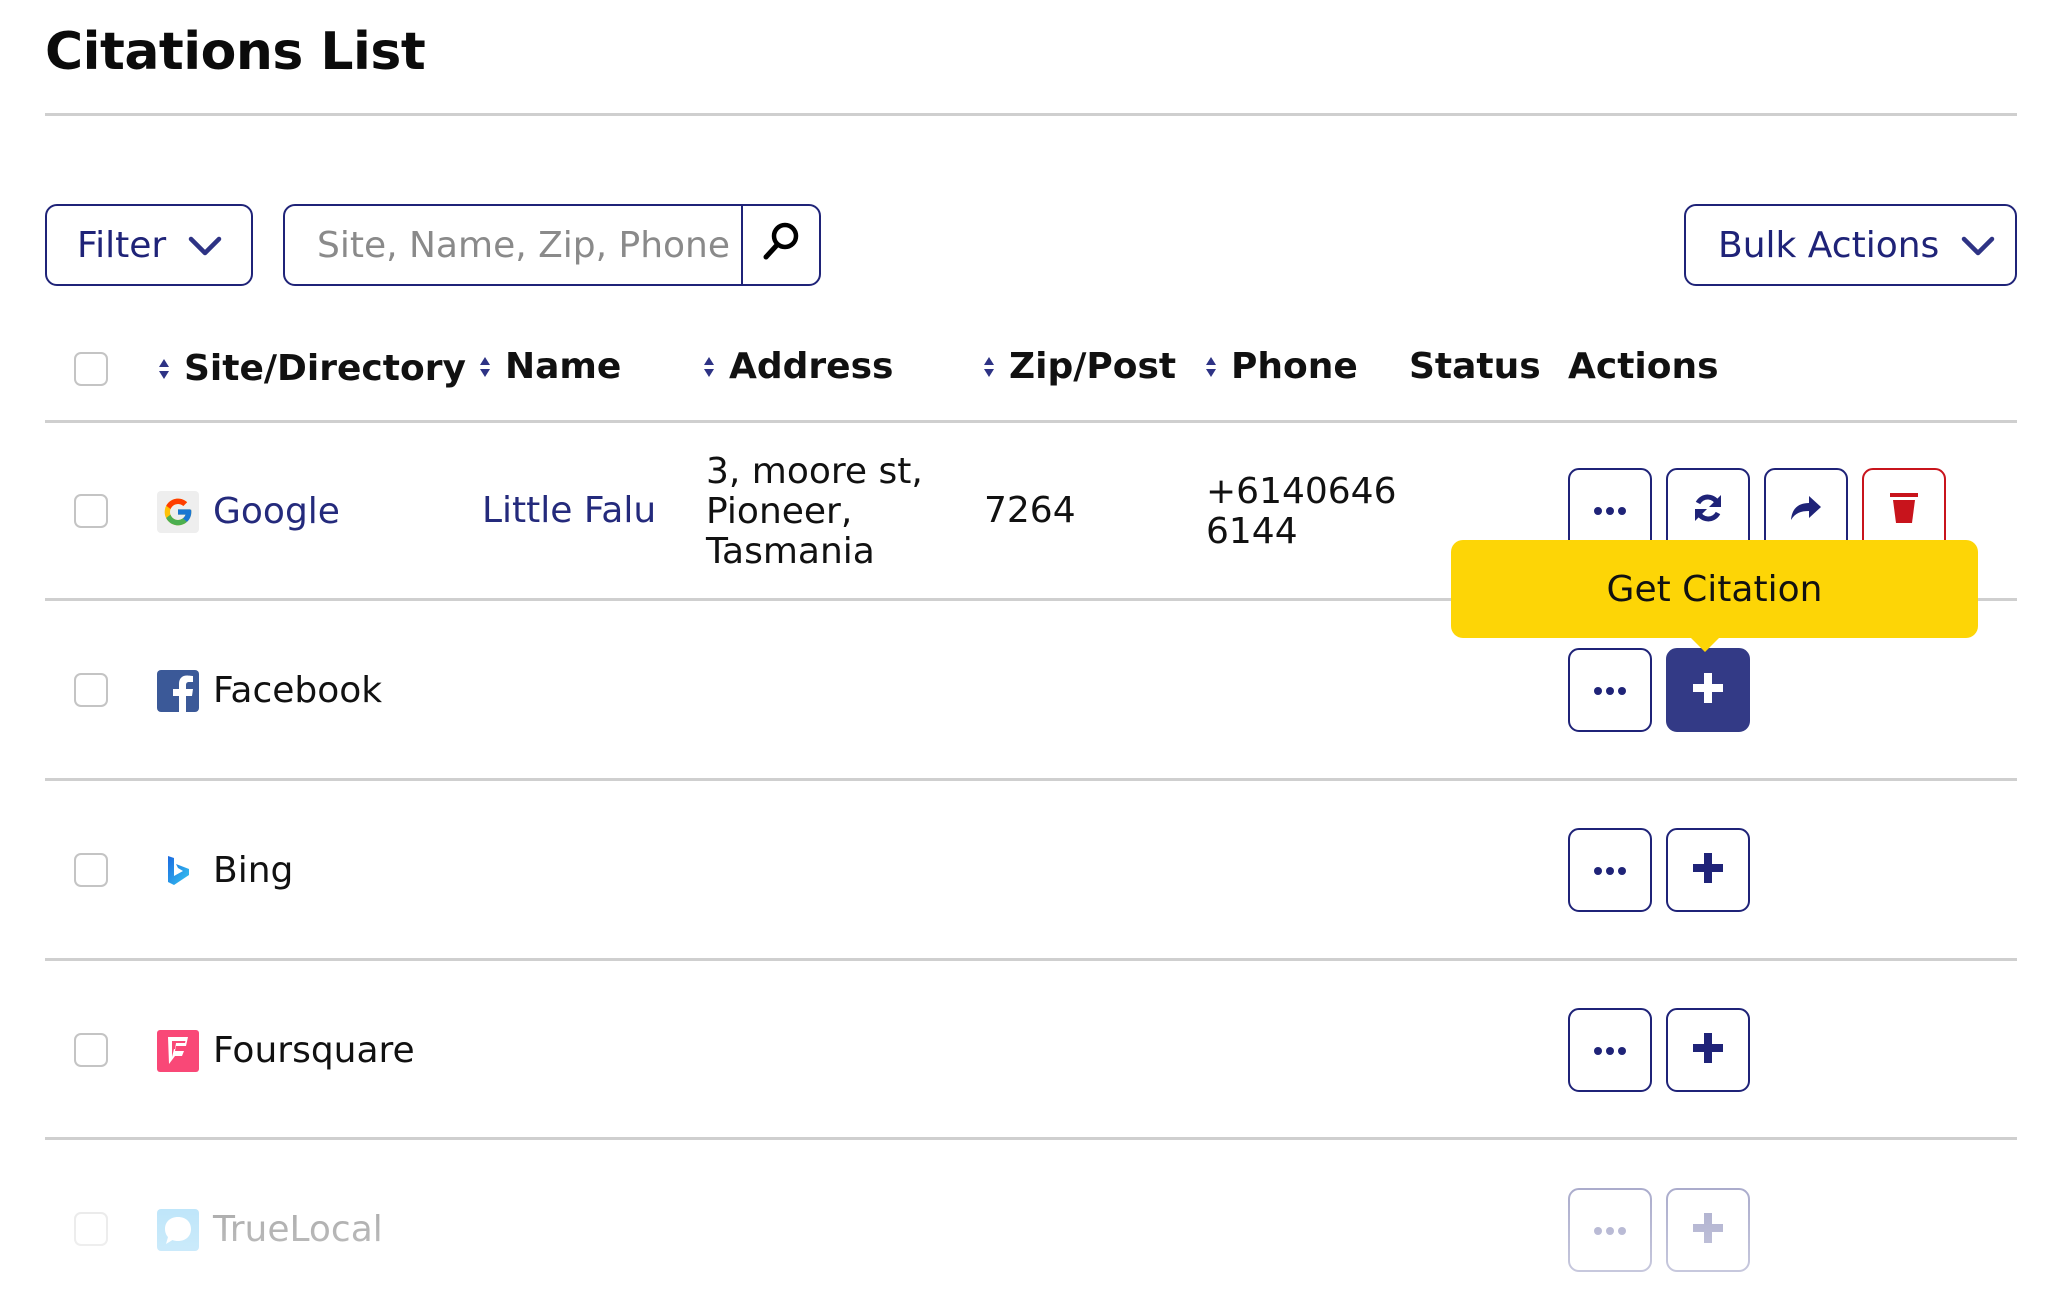 The image size is (2048, 1303). I want to click on bulk-actions-dropdown-button: Bulk Actions, so click(1850, 245).